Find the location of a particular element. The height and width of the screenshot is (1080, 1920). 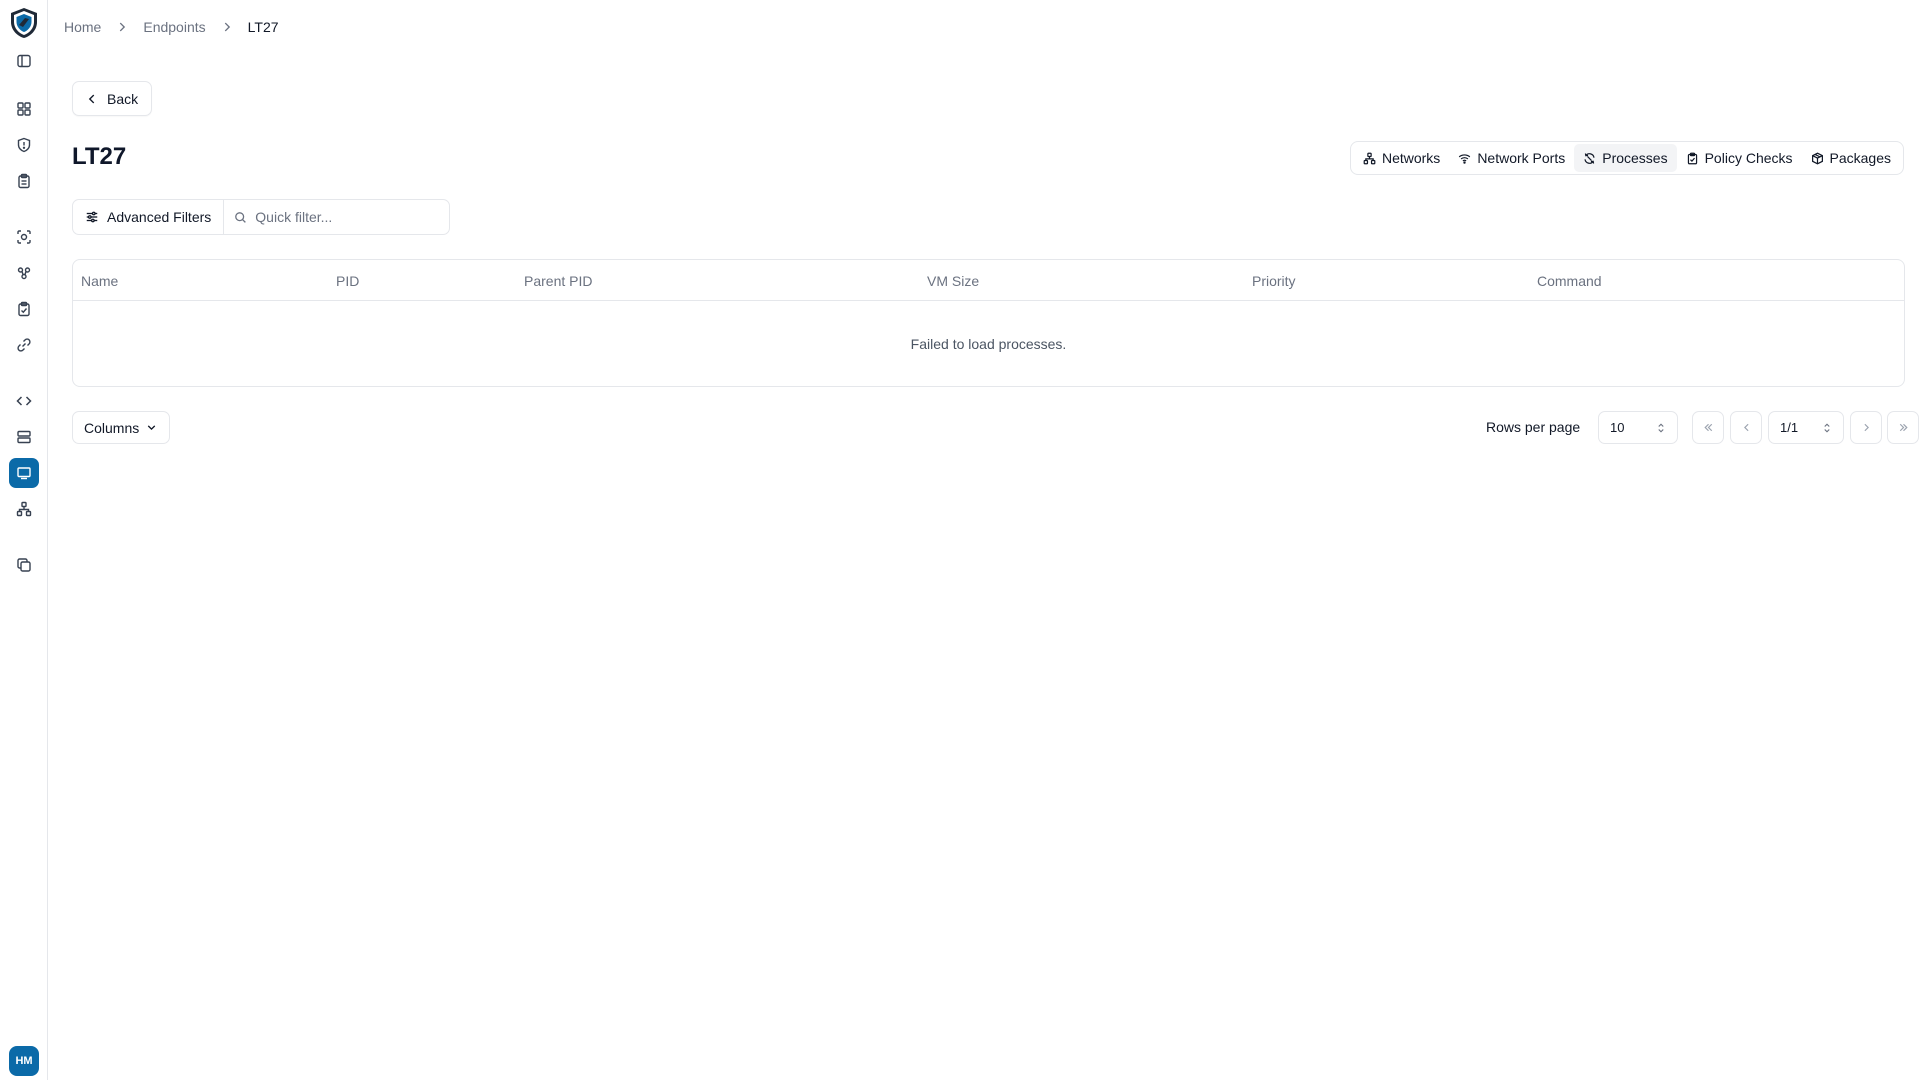

last-page-button is located at coordinates (1903, 427).